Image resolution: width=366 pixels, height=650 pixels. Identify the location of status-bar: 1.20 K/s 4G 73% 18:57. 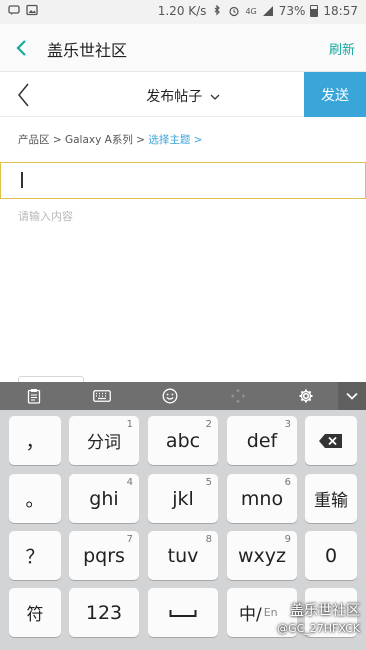
(183, 12).